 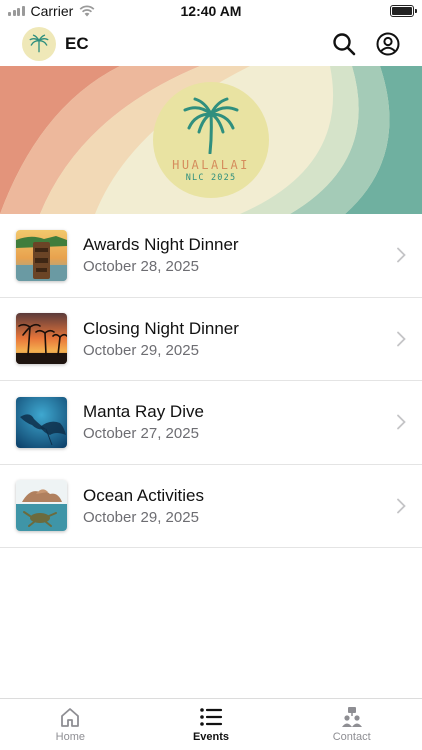 I want to click on tab-bar: Home Events Contact, so click(x=211, y=724).